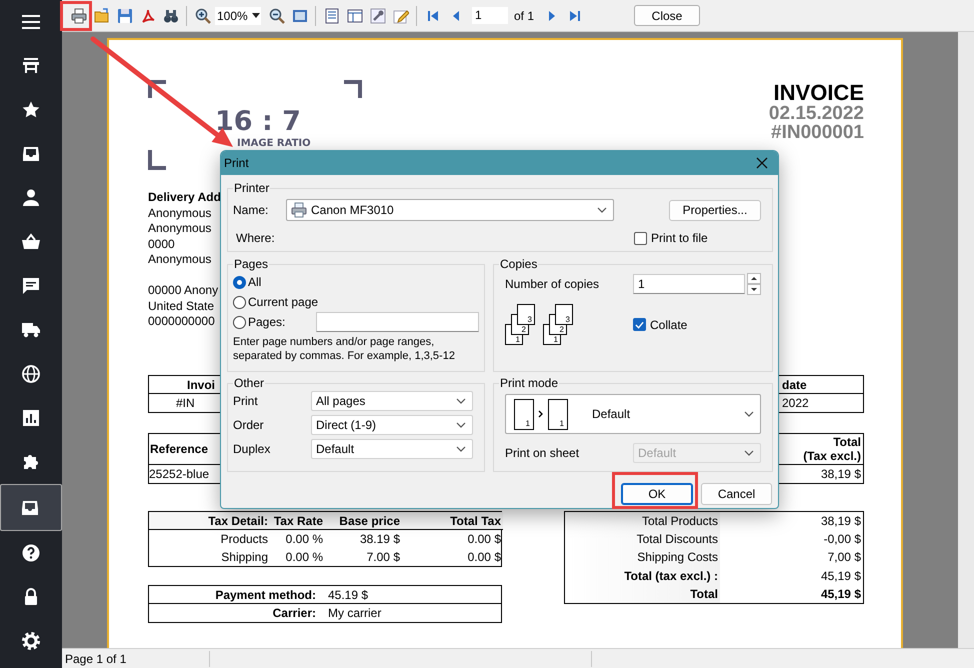 The height and width of the screenshot is (668, 974). I want to click on field-label: Where:, so click(255, 238).